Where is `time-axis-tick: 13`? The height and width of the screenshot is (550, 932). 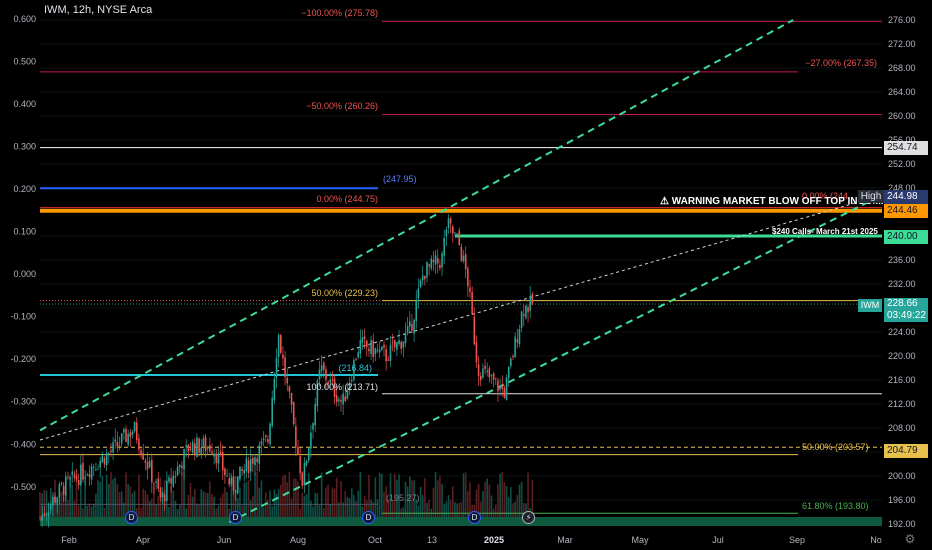
time-axis-tick: 13 is located at coordinates (432, 540).